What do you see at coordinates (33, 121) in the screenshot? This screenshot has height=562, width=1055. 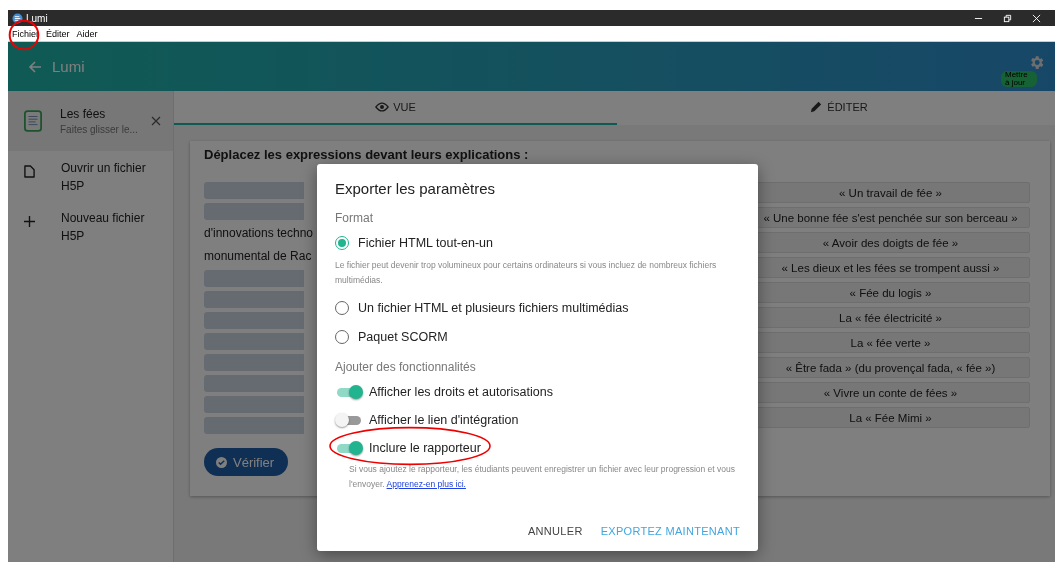 I see `document-icon` at bounding box center [33, 121].